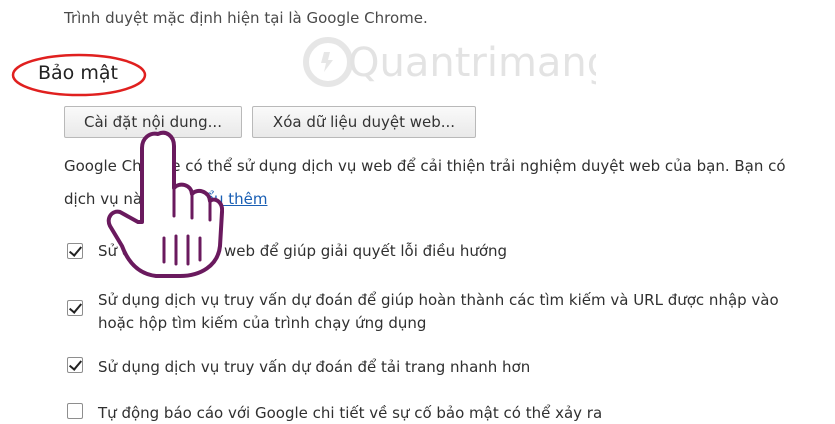 This screenshot has width=835, height=424. Describe the element at coordinates (75, 308) in the screenshot. I see `checkbox-prediction-search` at that location.